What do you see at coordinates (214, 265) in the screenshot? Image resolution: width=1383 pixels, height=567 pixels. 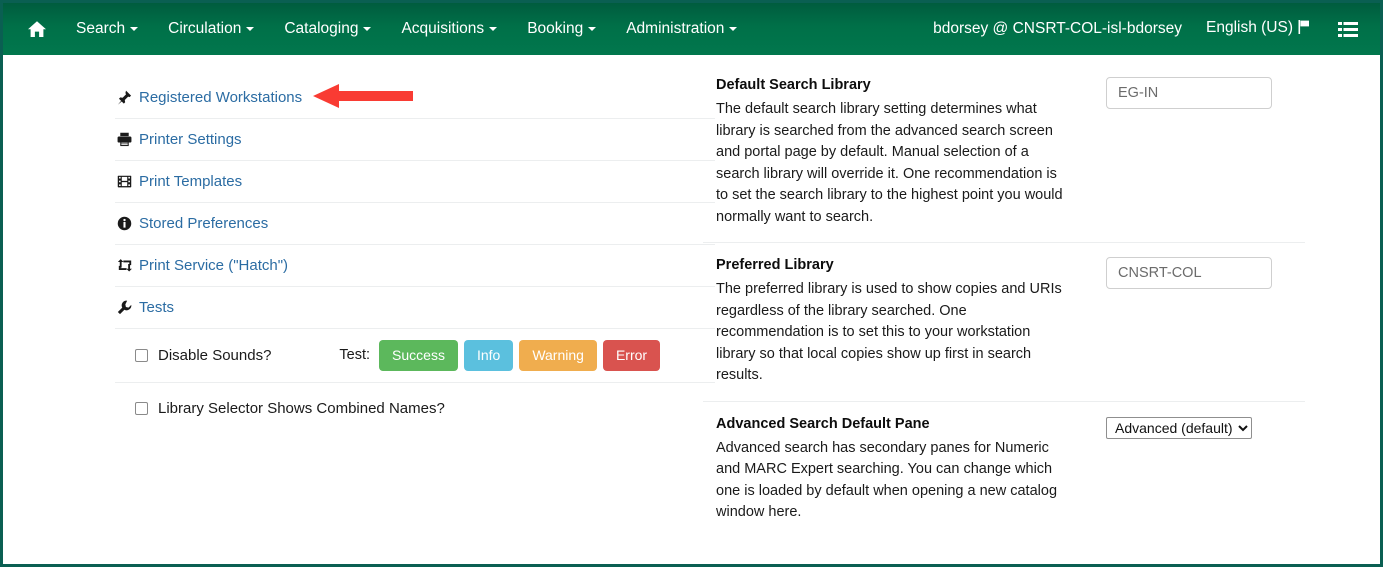 I see `link-print-service-hatch-label: Print Service ("Hatch")` at bounding box center [214, 265].